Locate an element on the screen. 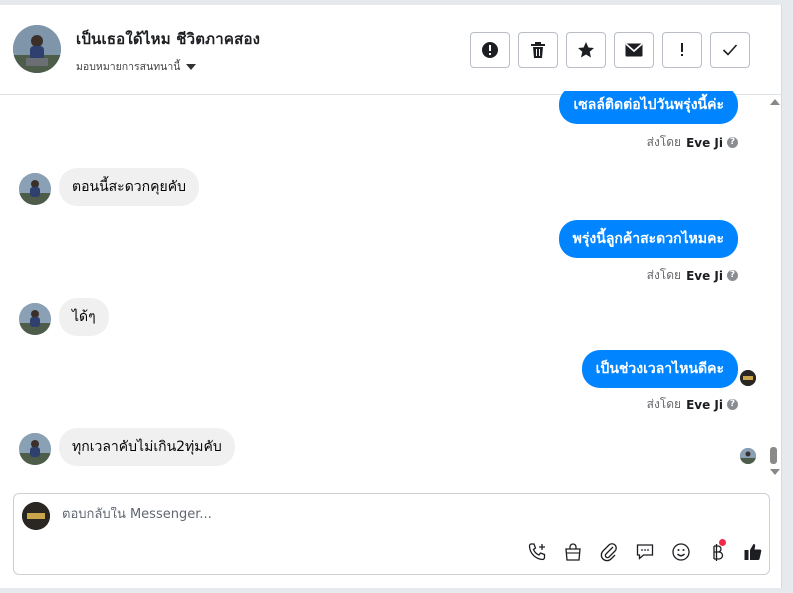  thumbs-up-icon is located at coordinates (753, 552).